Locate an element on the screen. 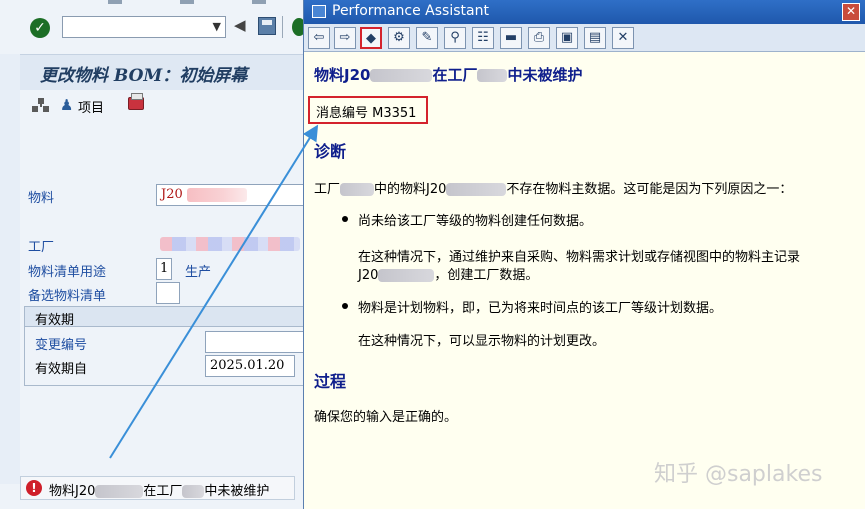  edit-icon: ✎ is located at coordinates (427, 38).